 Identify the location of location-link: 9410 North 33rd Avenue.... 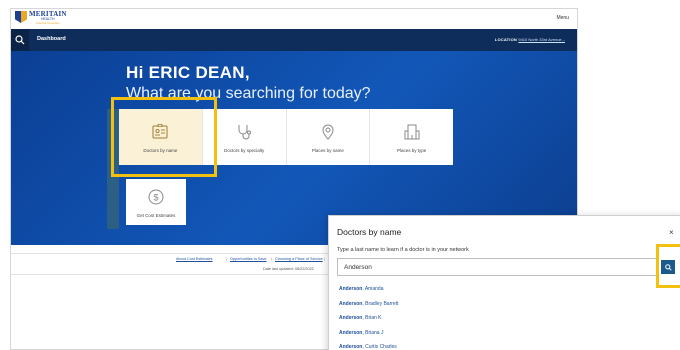
(541, 39).